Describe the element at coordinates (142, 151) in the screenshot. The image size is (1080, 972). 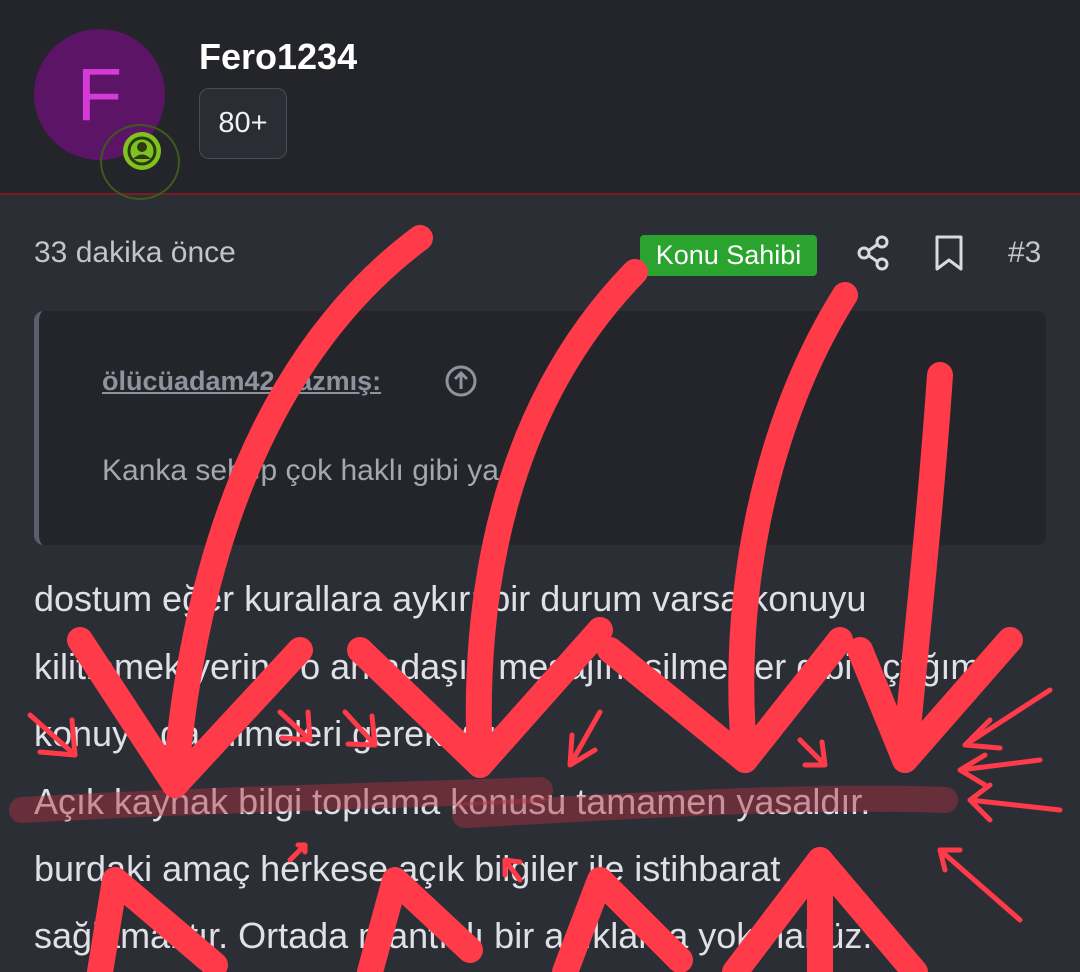
I see `user-online-icon` at that location.